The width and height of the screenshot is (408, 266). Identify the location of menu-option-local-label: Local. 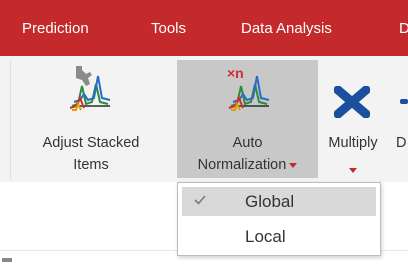
(265, 236).